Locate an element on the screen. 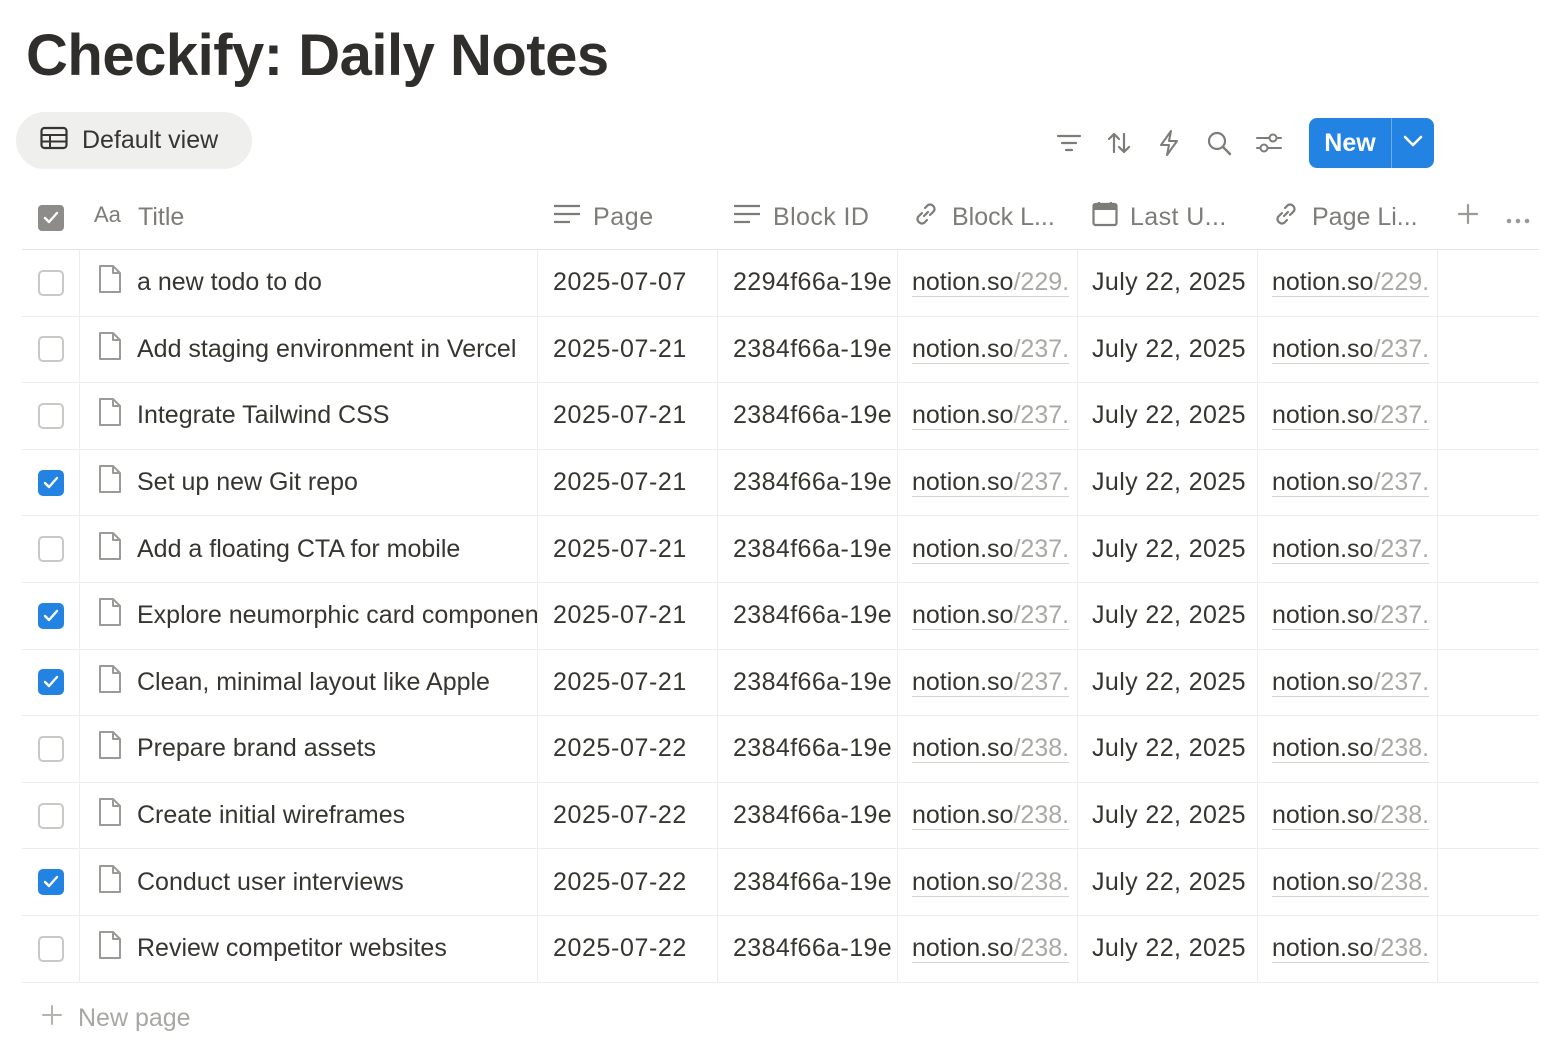  sort-icon is located at coordinates (1119, 143).